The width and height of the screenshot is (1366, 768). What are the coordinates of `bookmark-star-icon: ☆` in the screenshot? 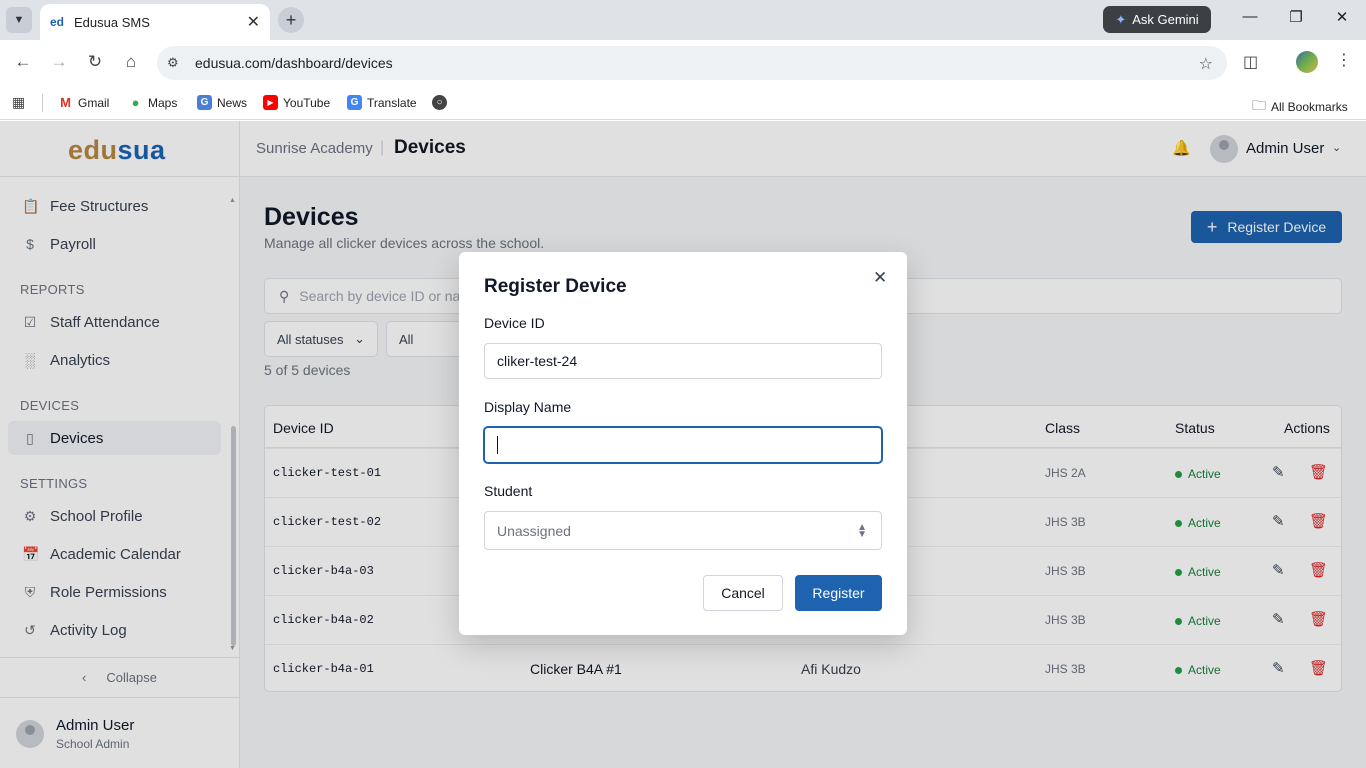 It's located at (1206, 64).